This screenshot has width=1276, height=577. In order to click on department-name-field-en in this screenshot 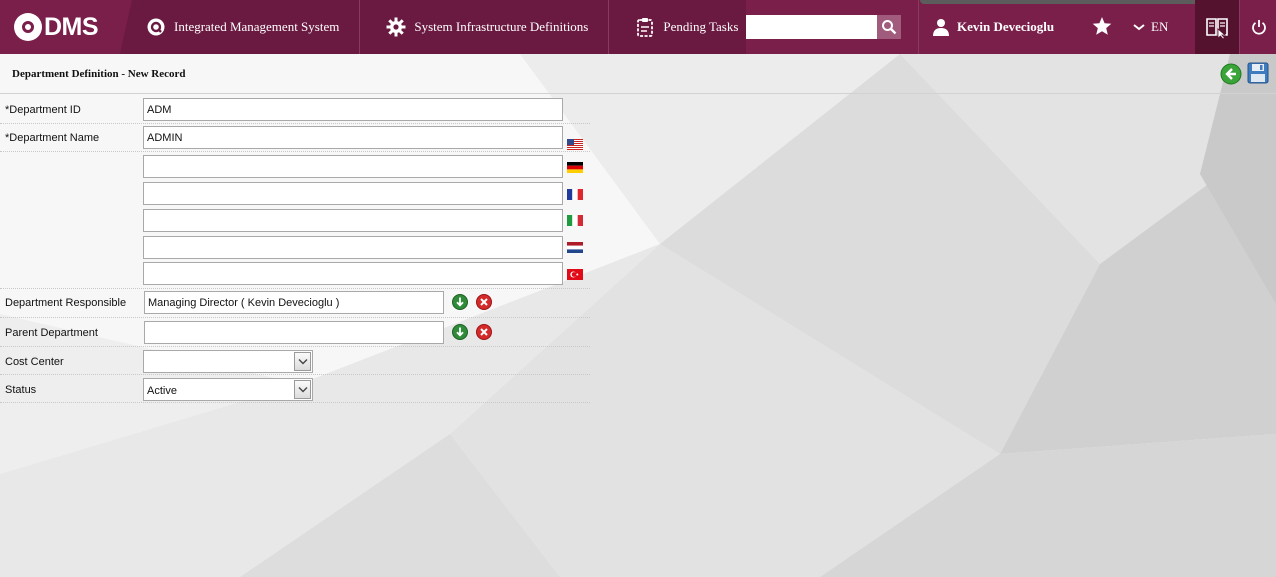, I will do `click(353, 137)`.